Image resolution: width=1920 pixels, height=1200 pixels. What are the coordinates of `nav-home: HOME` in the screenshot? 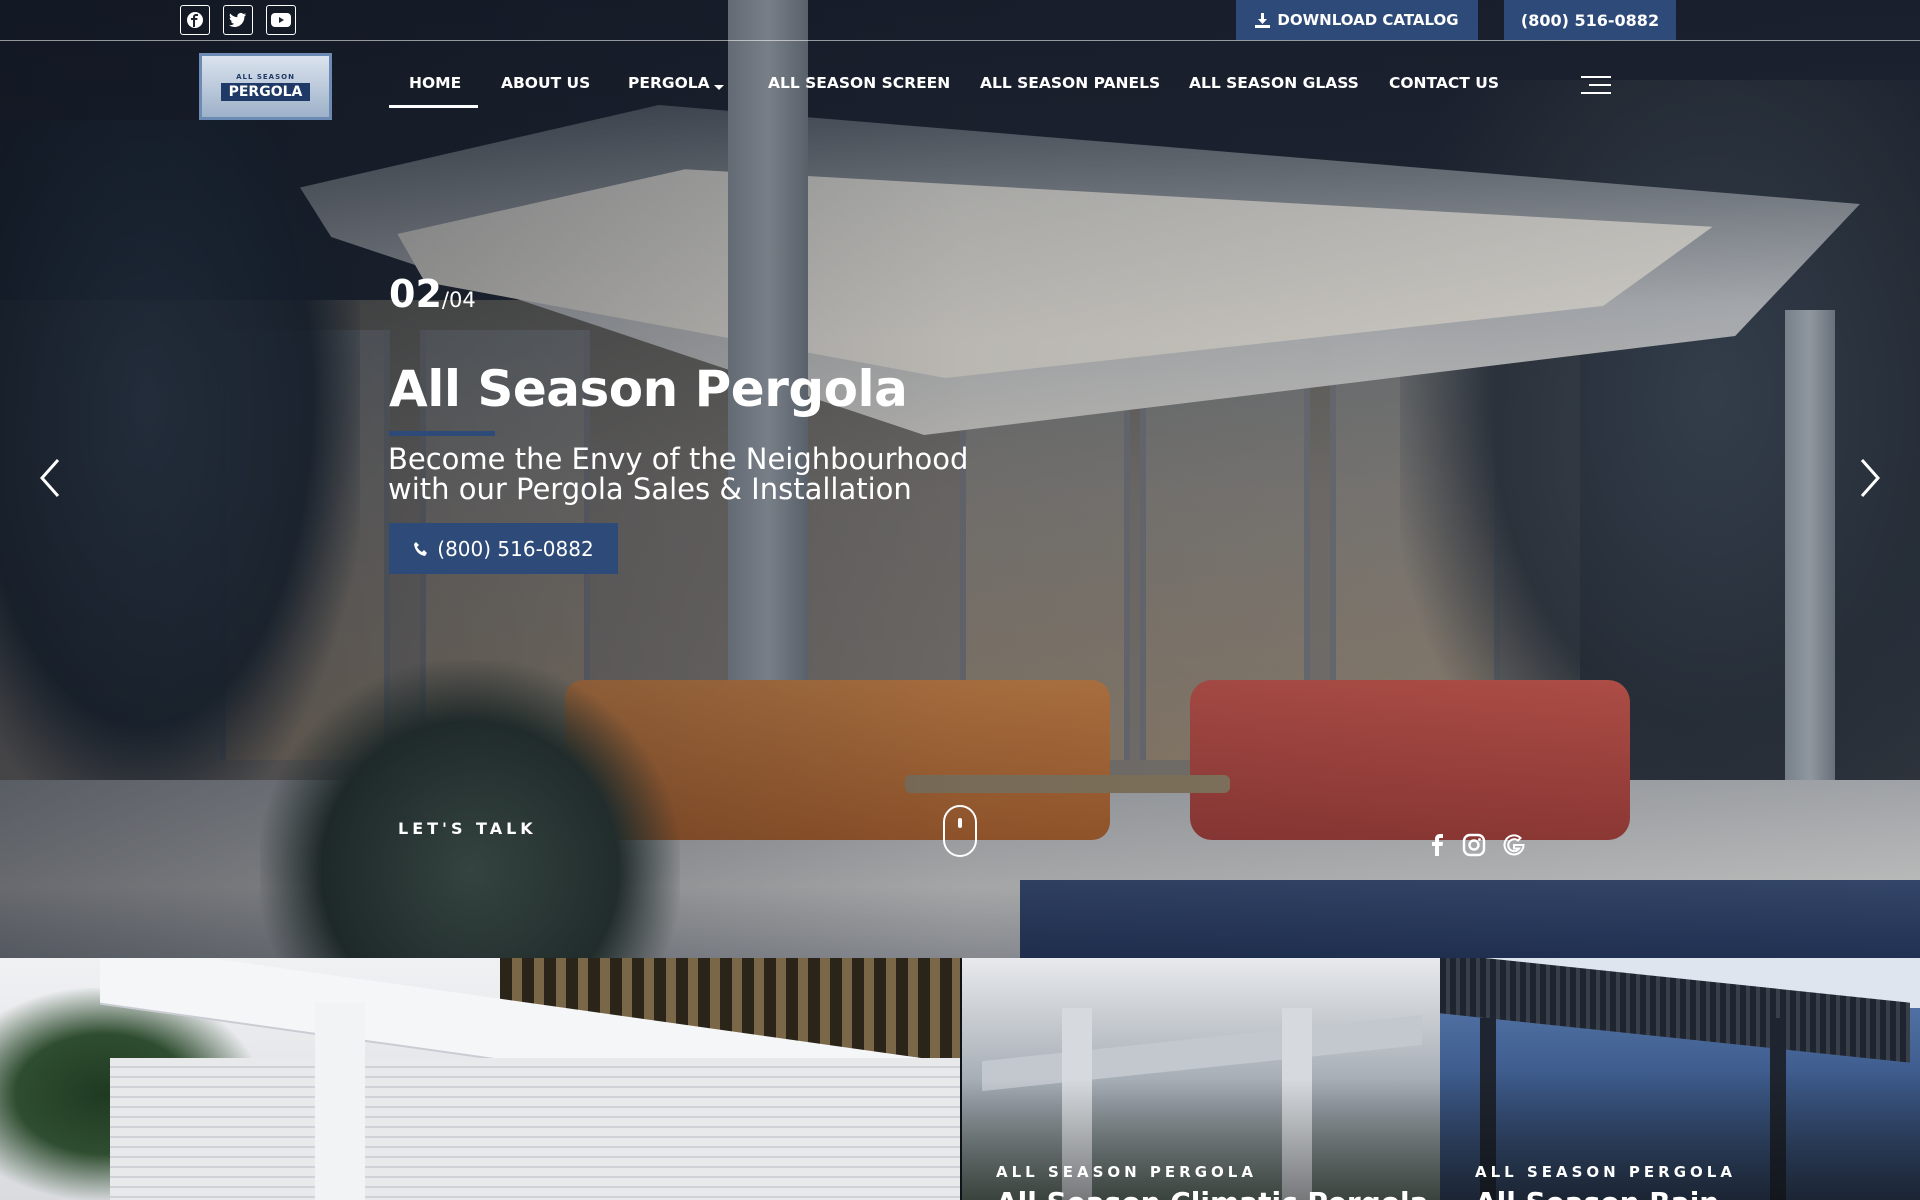 It's located at (435, 83).